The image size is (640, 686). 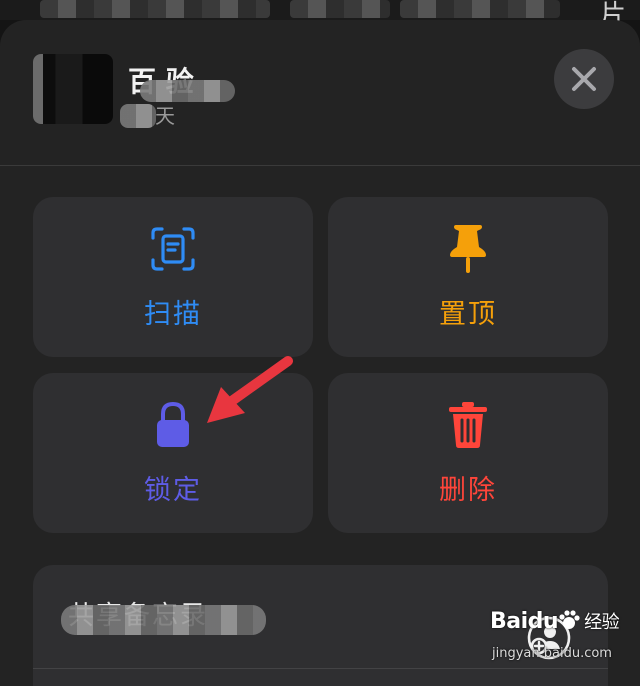 I want to click on close-button, so click(x=584, y=79).